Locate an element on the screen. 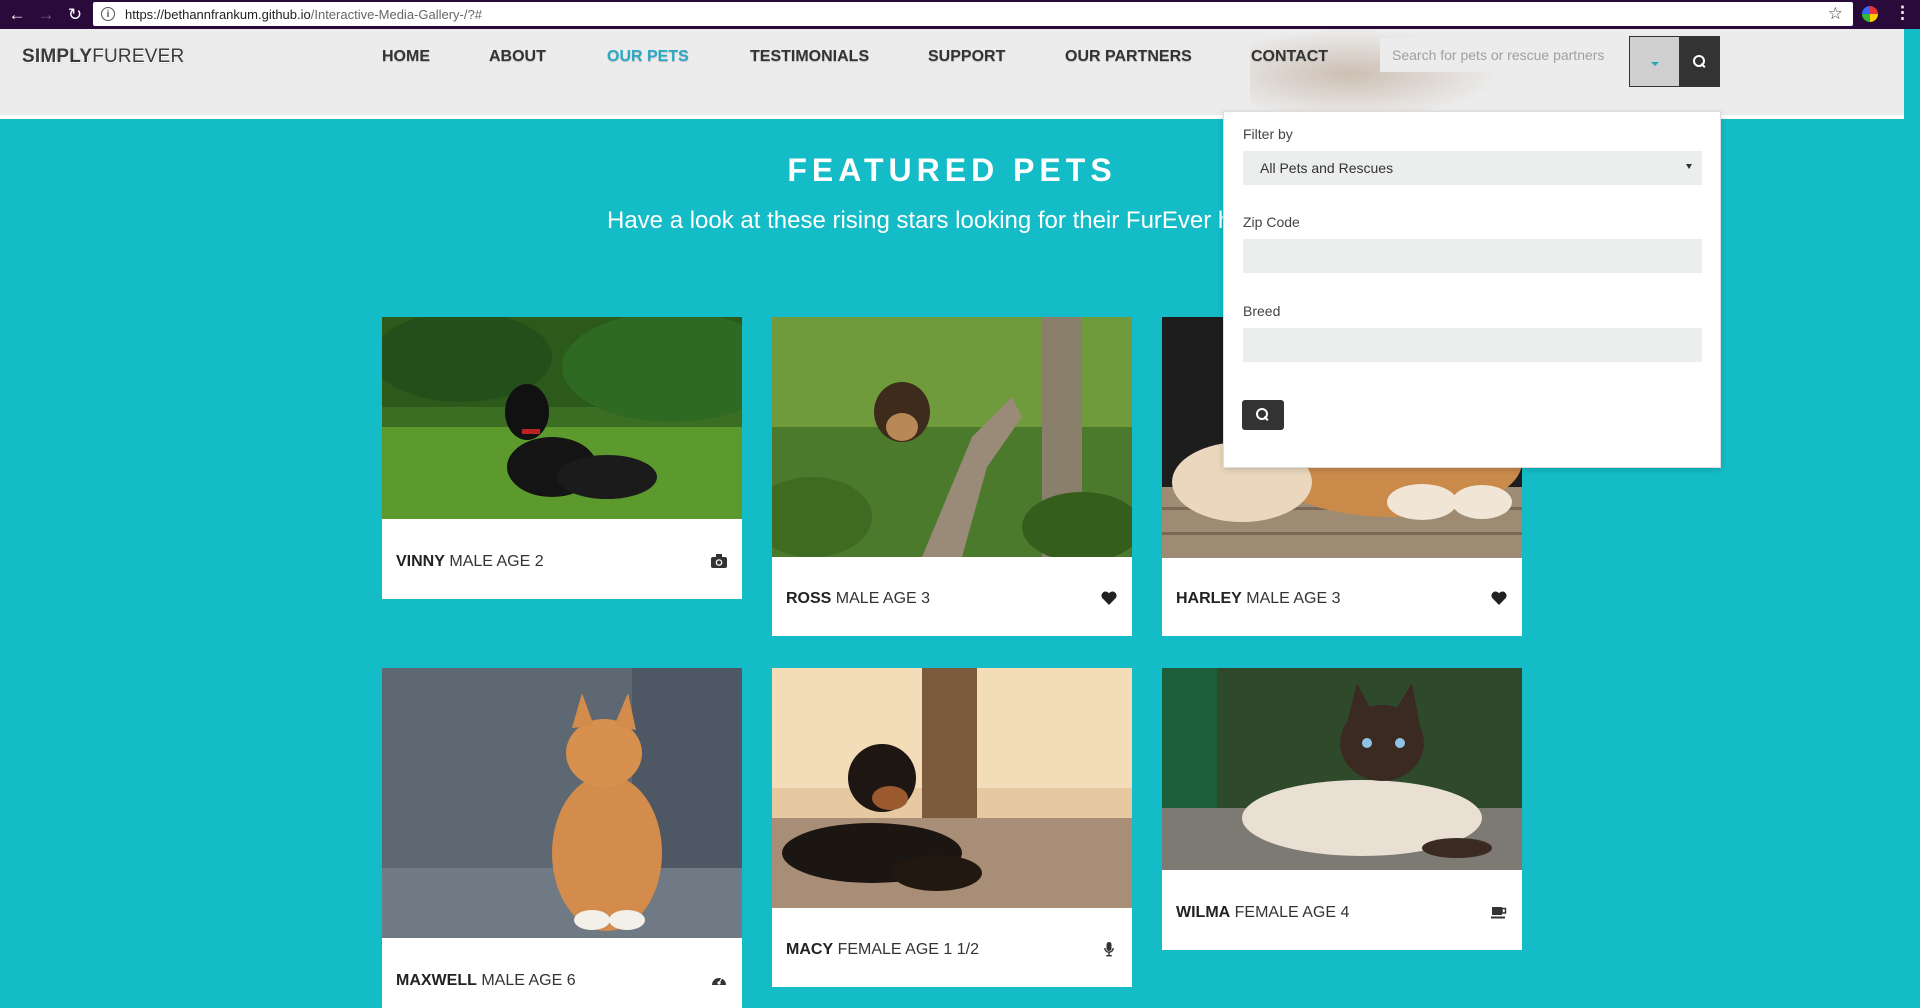 The width and height of the screenshot is (1920, 1008). bookmark-star-icon: ☆ is located at coordinates (1835, 14).